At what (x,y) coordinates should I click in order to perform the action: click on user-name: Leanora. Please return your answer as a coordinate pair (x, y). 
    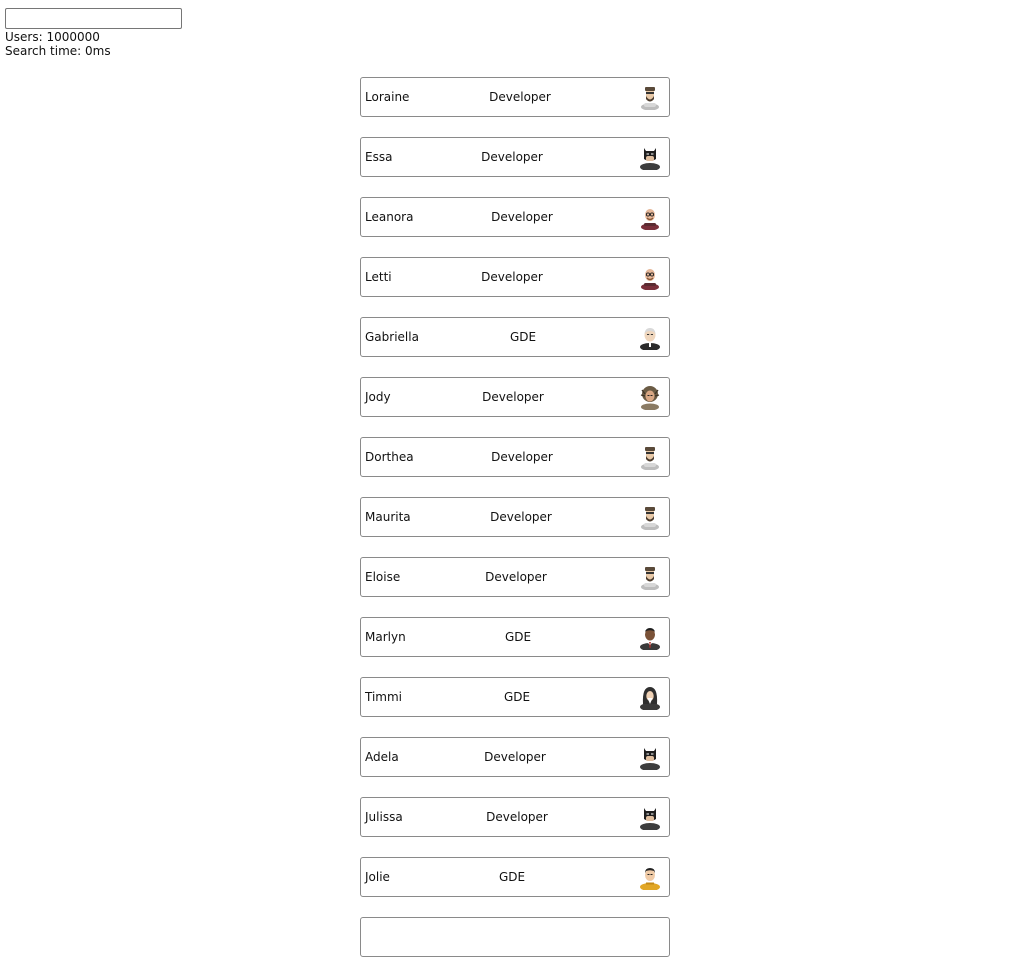
    Looking at the image, I should click on (389, 217).